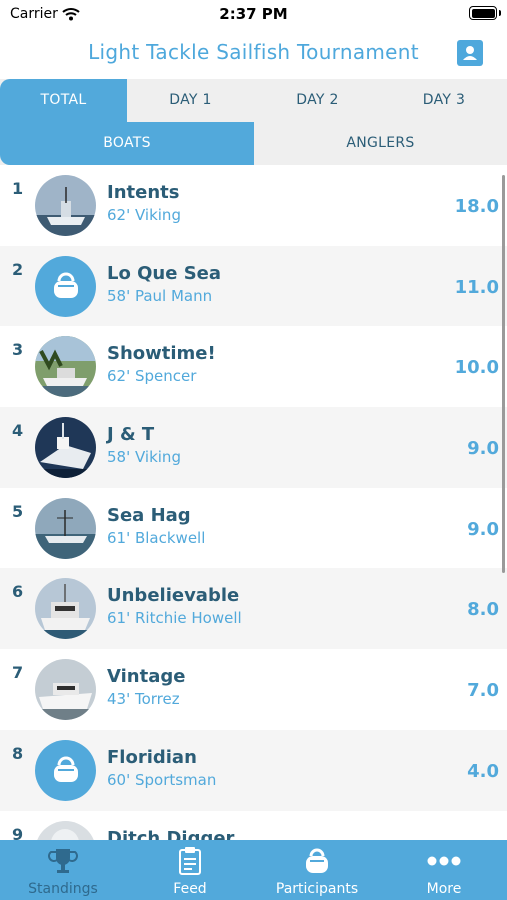 This screenshot has width=507, height=900. I want to click on boat-name: Vintage, so click(146, 677).